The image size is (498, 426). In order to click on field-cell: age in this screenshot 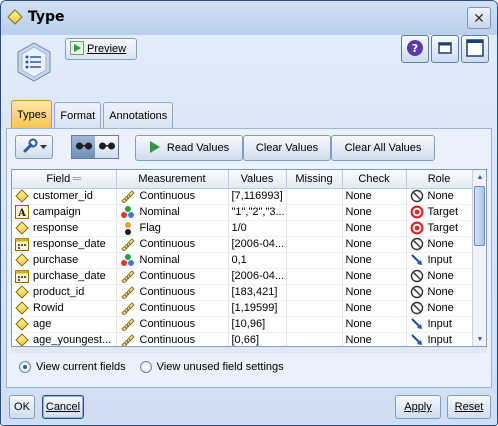, I will do `click(64, 324)`.